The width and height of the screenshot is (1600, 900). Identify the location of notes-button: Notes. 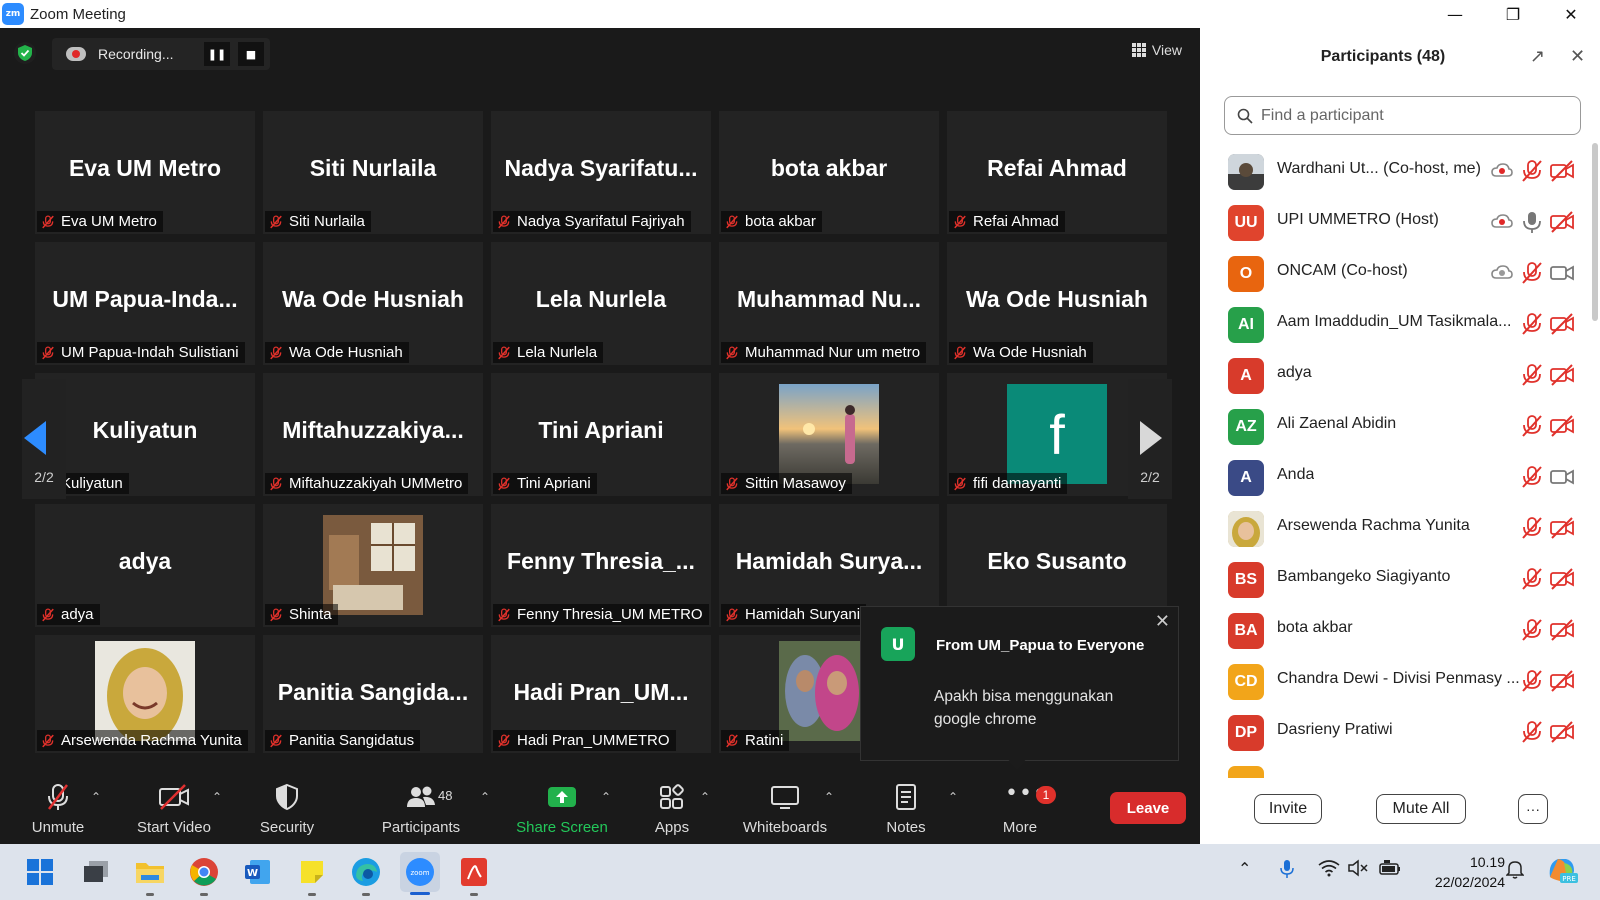
(906, 808).